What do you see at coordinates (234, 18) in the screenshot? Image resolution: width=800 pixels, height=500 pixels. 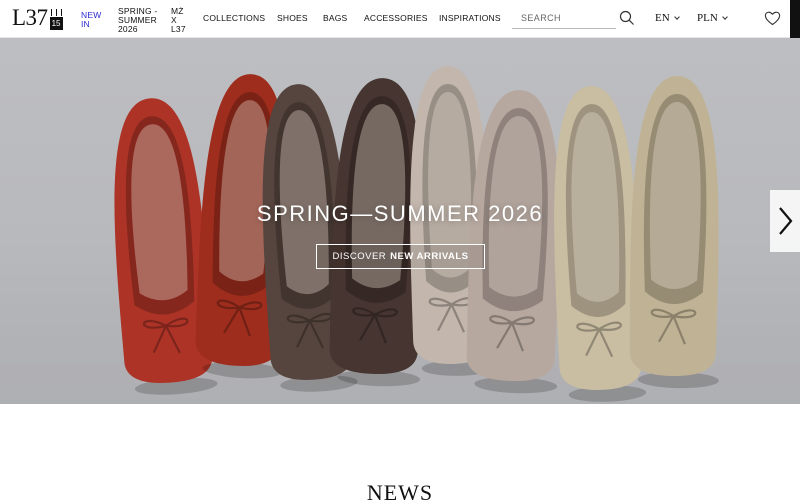 I see `nav-collections: COLLECTIONS` at bounding box center [234, 18].